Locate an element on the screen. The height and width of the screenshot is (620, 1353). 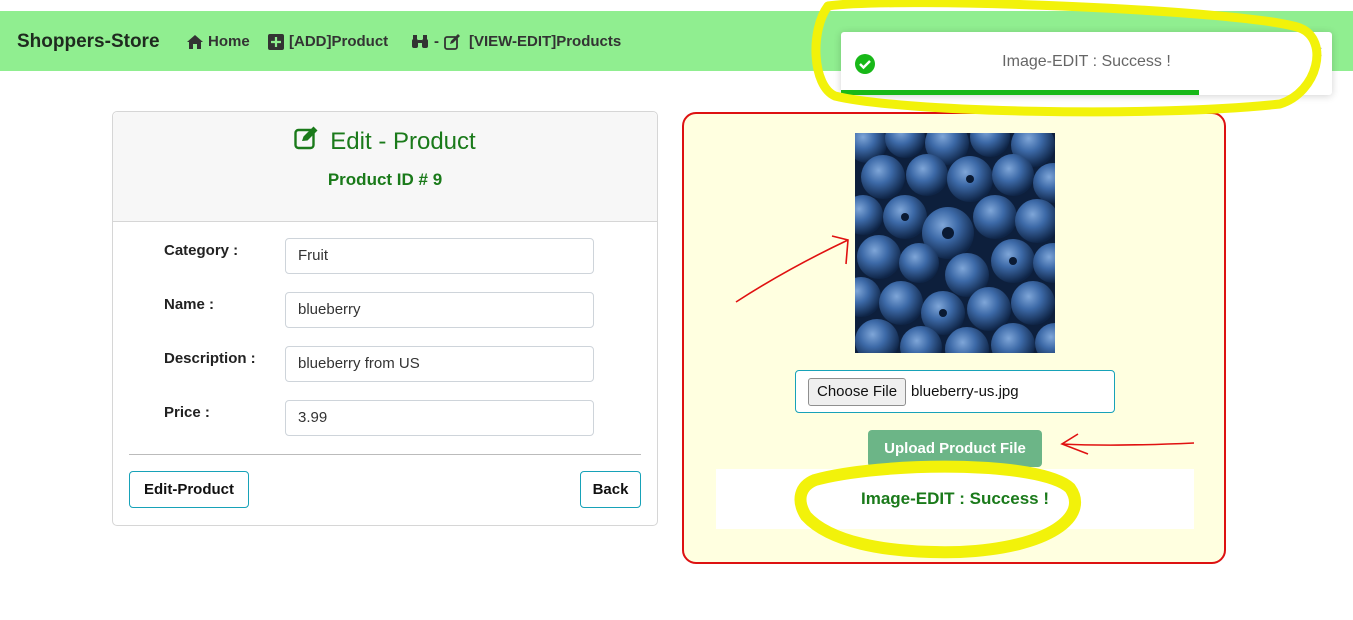
category-label: Category : is located at coordinates (201, 250).